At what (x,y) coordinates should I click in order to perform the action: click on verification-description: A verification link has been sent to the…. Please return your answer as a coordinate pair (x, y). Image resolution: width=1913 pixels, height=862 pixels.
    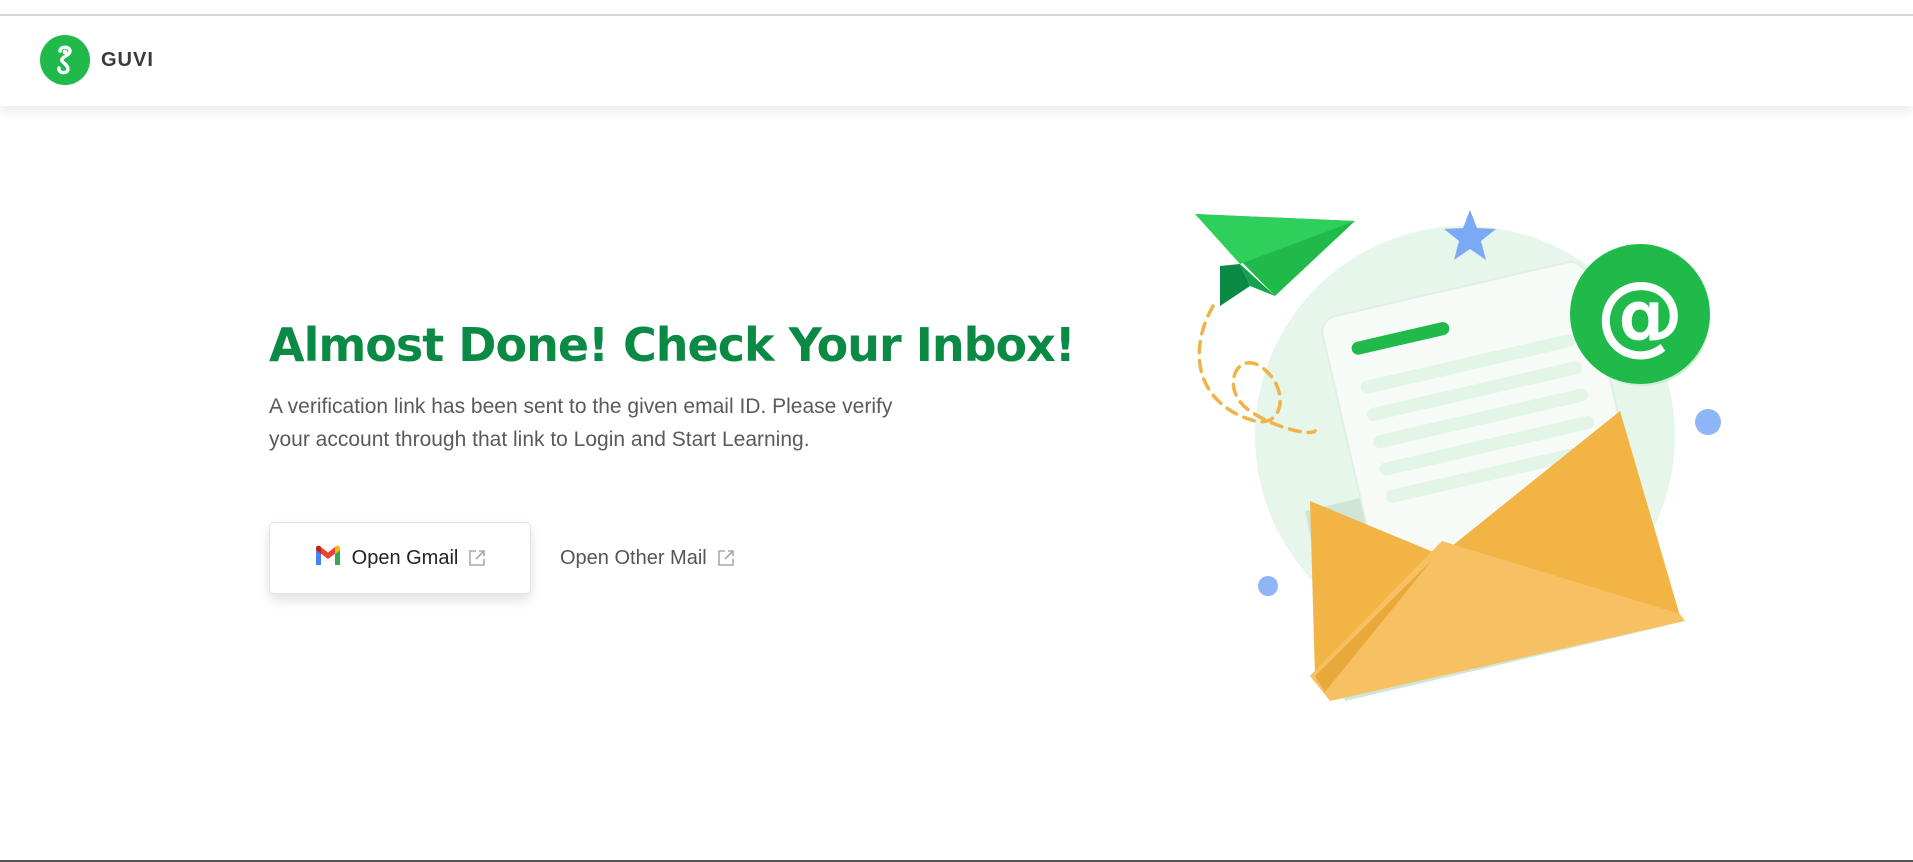
    Looking at the image, I should click on (581, 423).